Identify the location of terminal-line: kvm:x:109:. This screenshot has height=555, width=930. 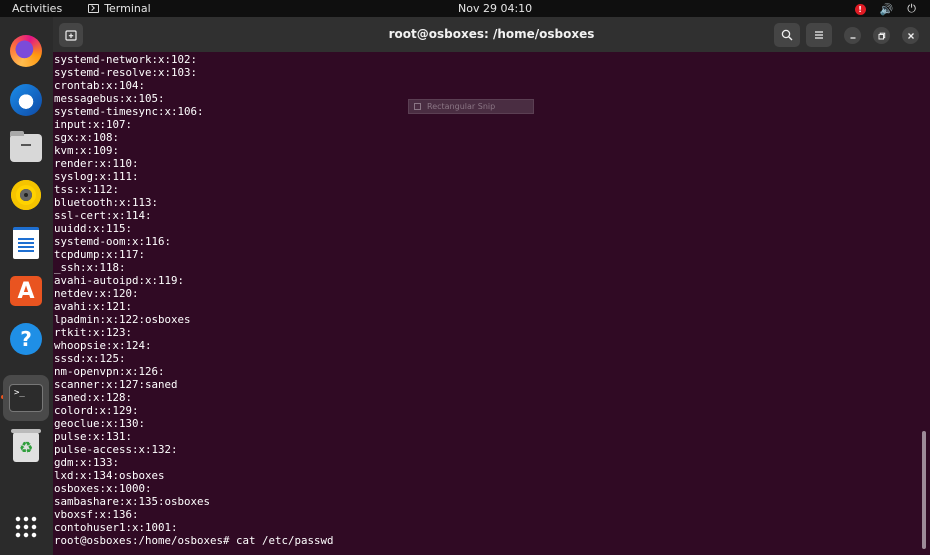
(87, 150).